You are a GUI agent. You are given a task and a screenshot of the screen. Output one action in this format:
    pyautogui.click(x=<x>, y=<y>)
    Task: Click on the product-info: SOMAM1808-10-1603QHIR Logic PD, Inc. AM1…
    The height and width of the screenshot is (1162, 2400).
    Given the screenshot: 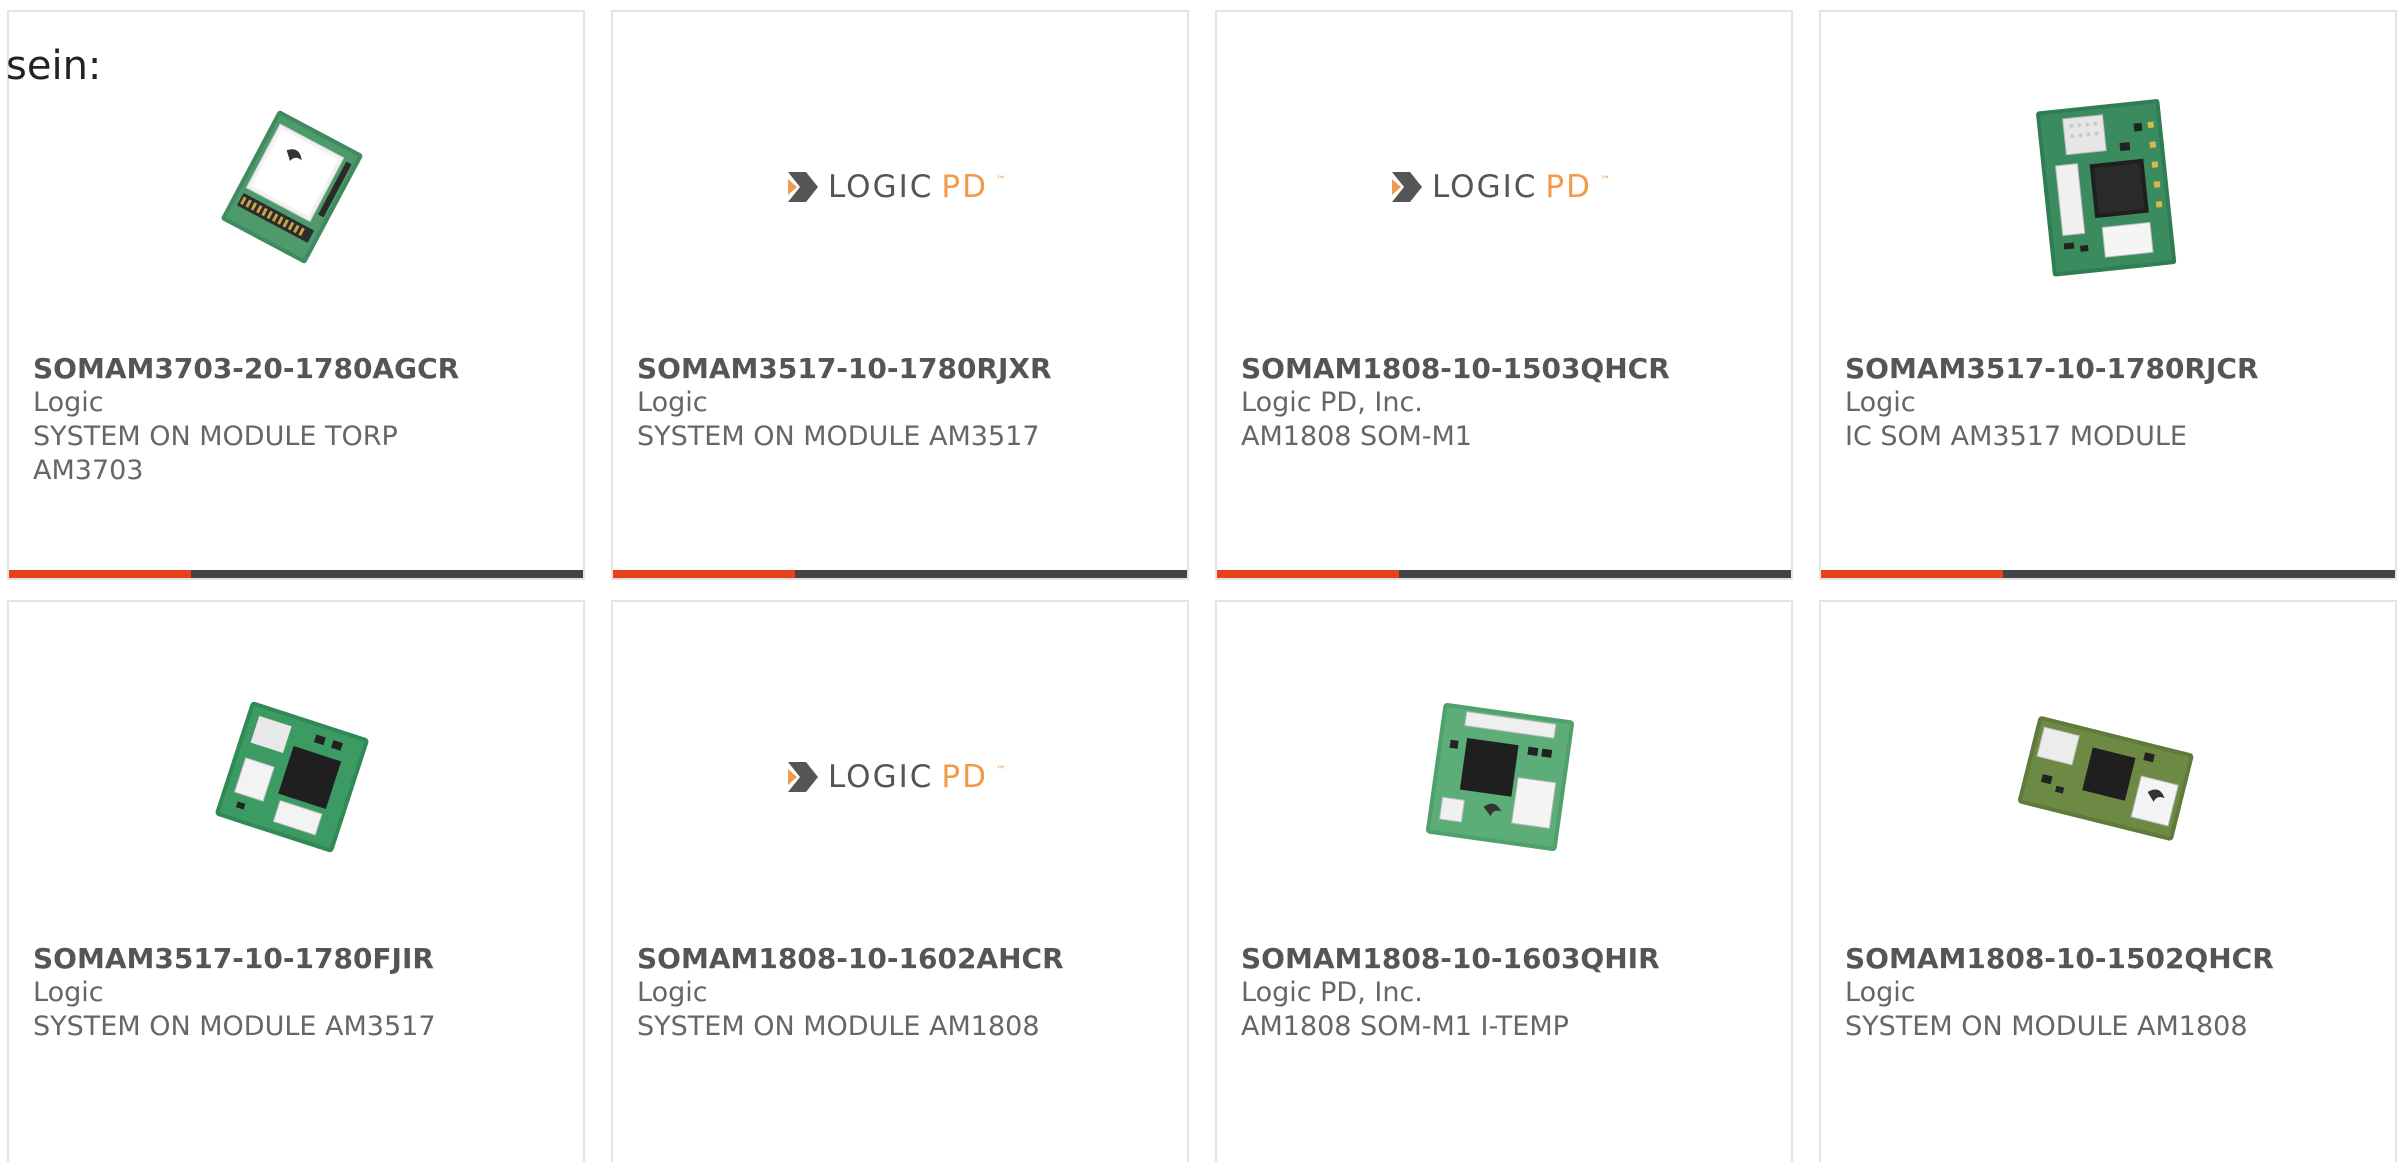 What is the action you would take?
    pyautogui.click(x=1506, y=993)
    